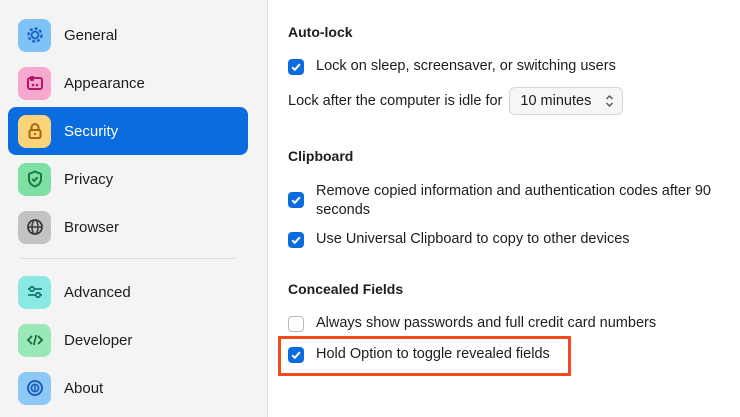 The height and width of the screenshot is (417, 740). Describe the element at coordinates (98, 340) in the screenshot. I see `sidebar-item-label: Developer` at that location.